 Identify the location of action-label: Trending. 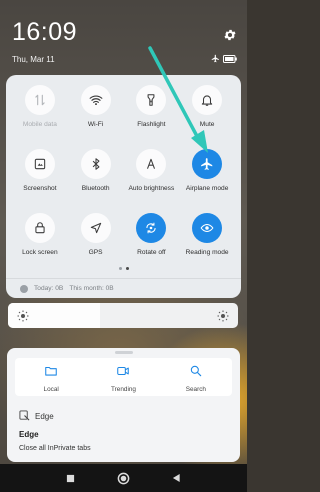
(123, 389).